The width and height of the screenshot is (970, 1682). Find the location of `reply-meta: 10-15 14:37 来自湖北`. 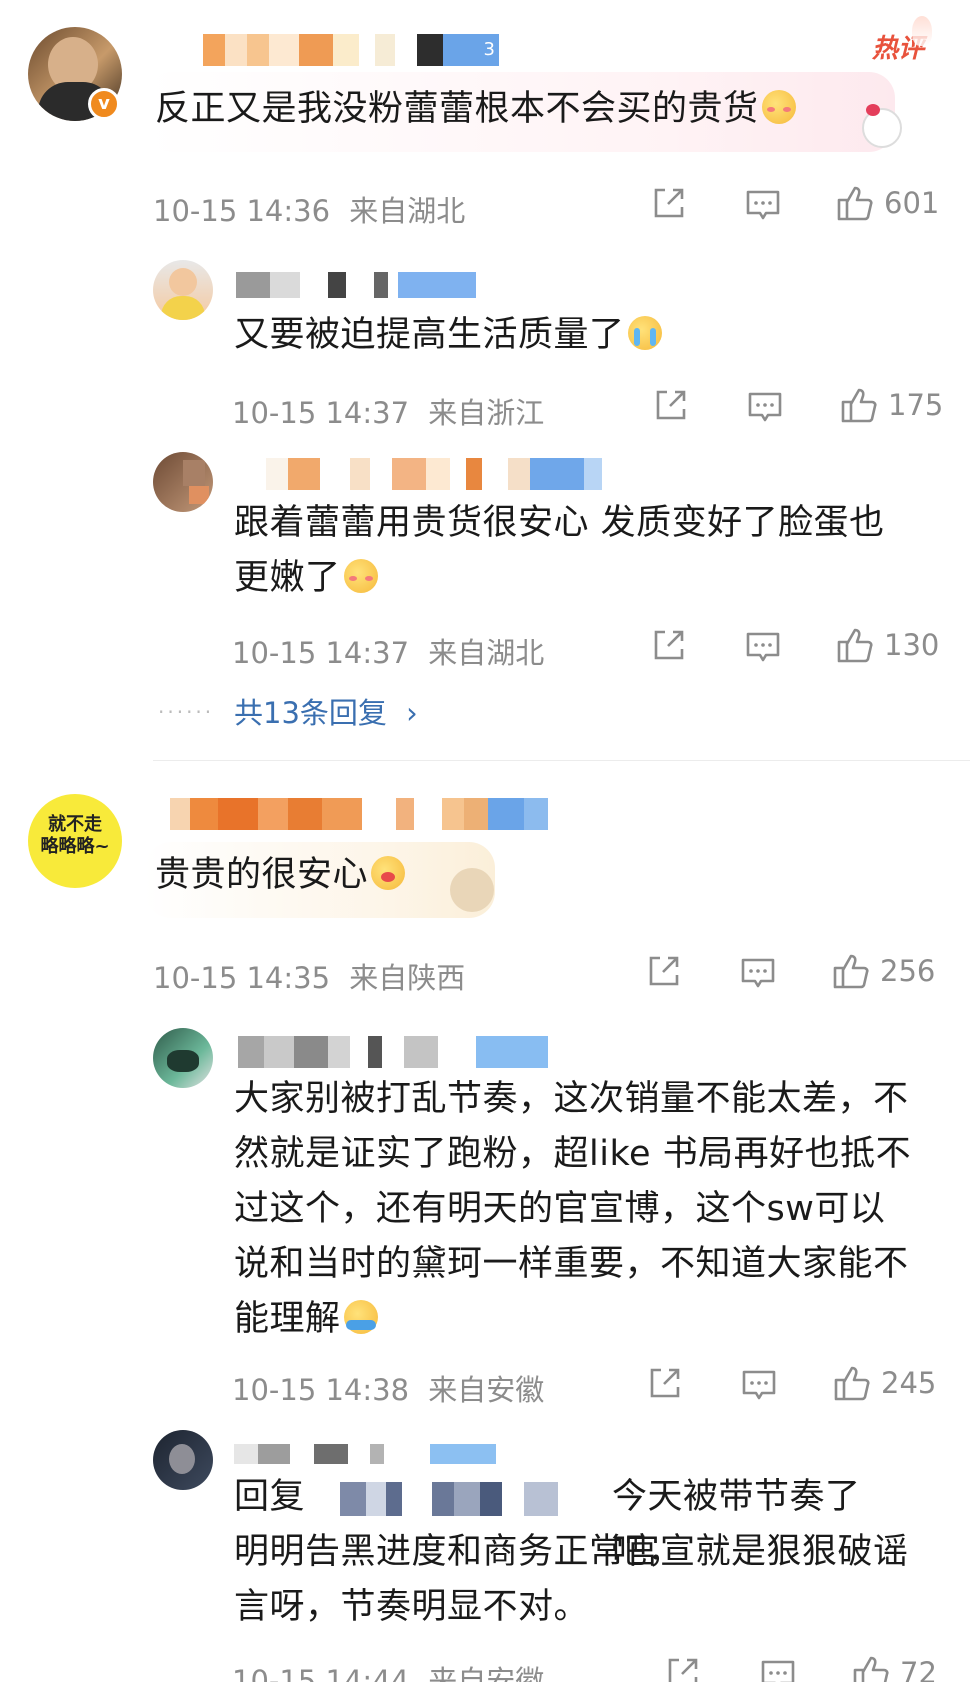

reply-meta: 10-15 14:37 来自湖北 is located at coordinates (388, 651).